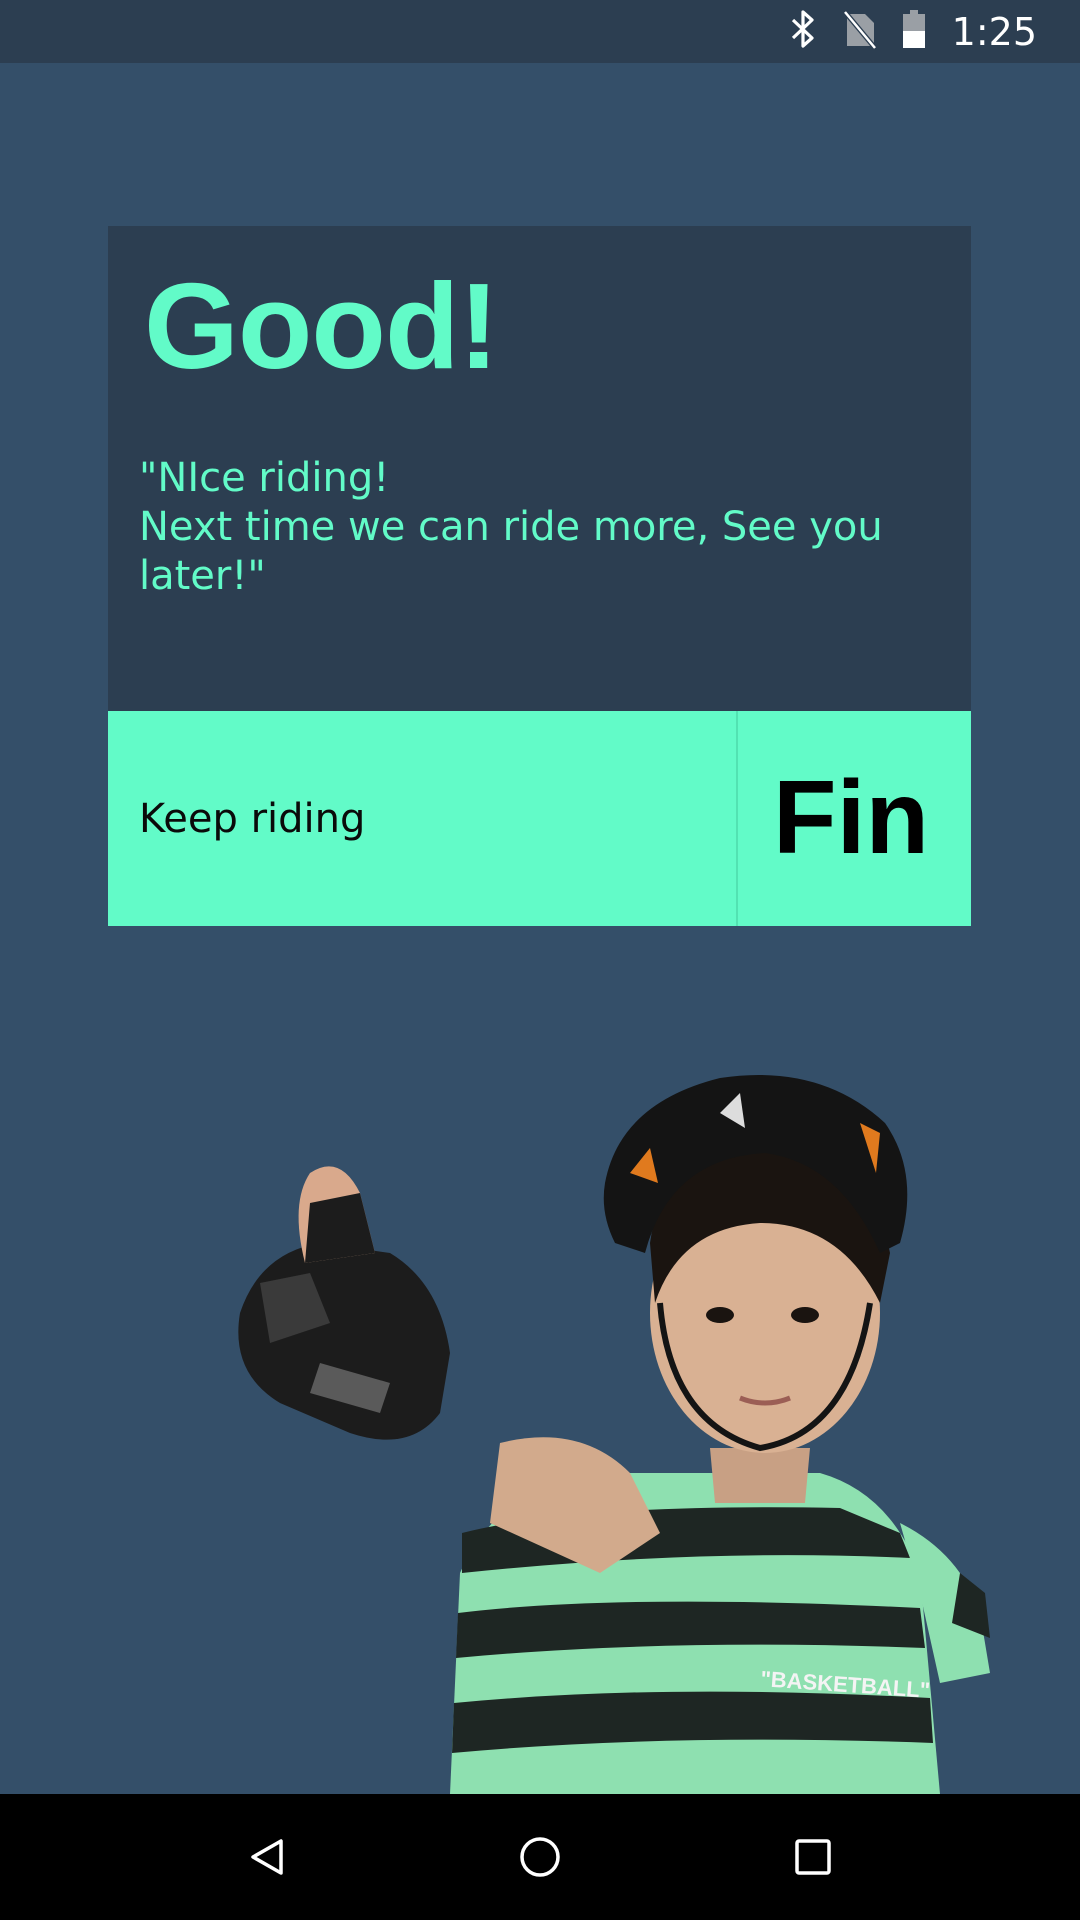  I want to click on navigation-bar, so click(540, 1857).